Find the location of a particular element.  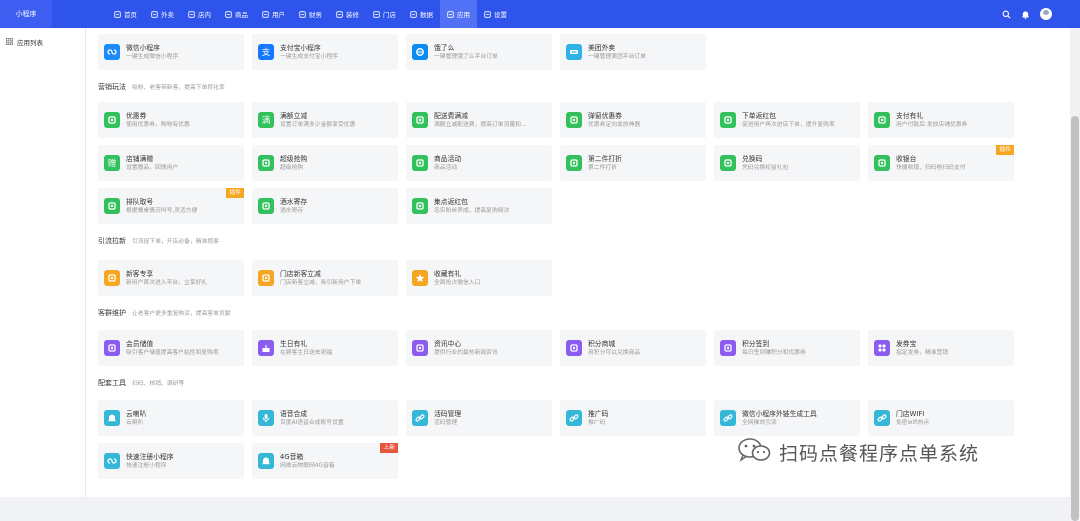

app-card: 下单返红包 促进用户再次进店下单，提升复购率 is located at coordinates (787, 120).